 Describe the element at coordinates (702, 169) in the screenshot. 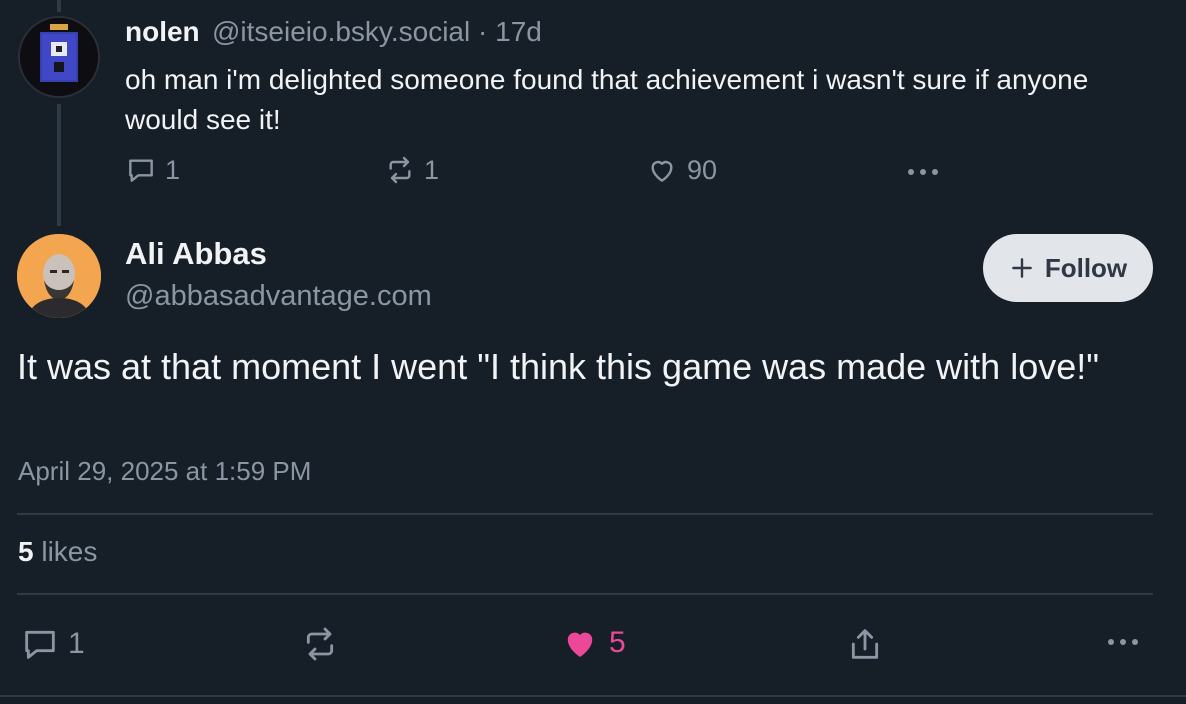

I see `like-count: 90` at that location.